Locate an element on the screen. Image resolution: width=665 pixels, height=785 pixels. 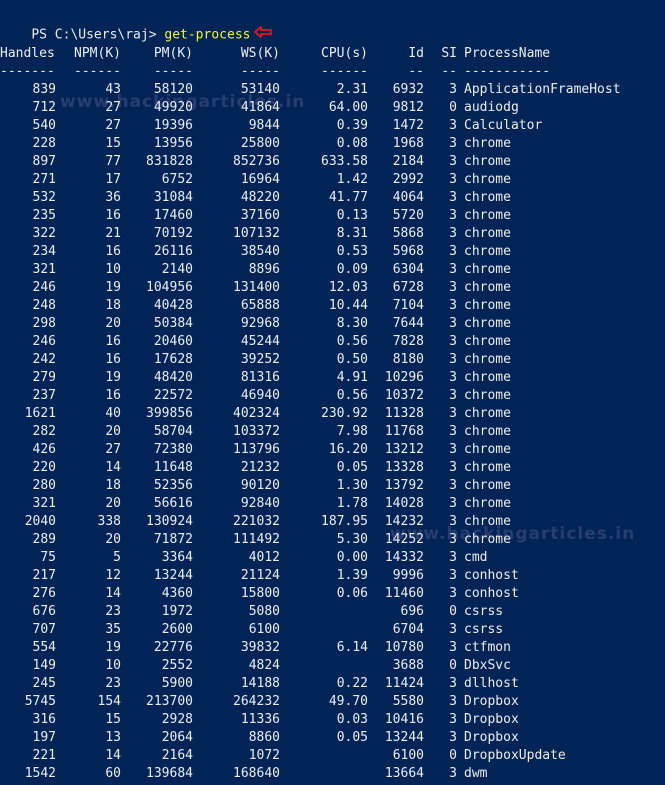
cell-id: 696 is located at coordinates (412, 611).